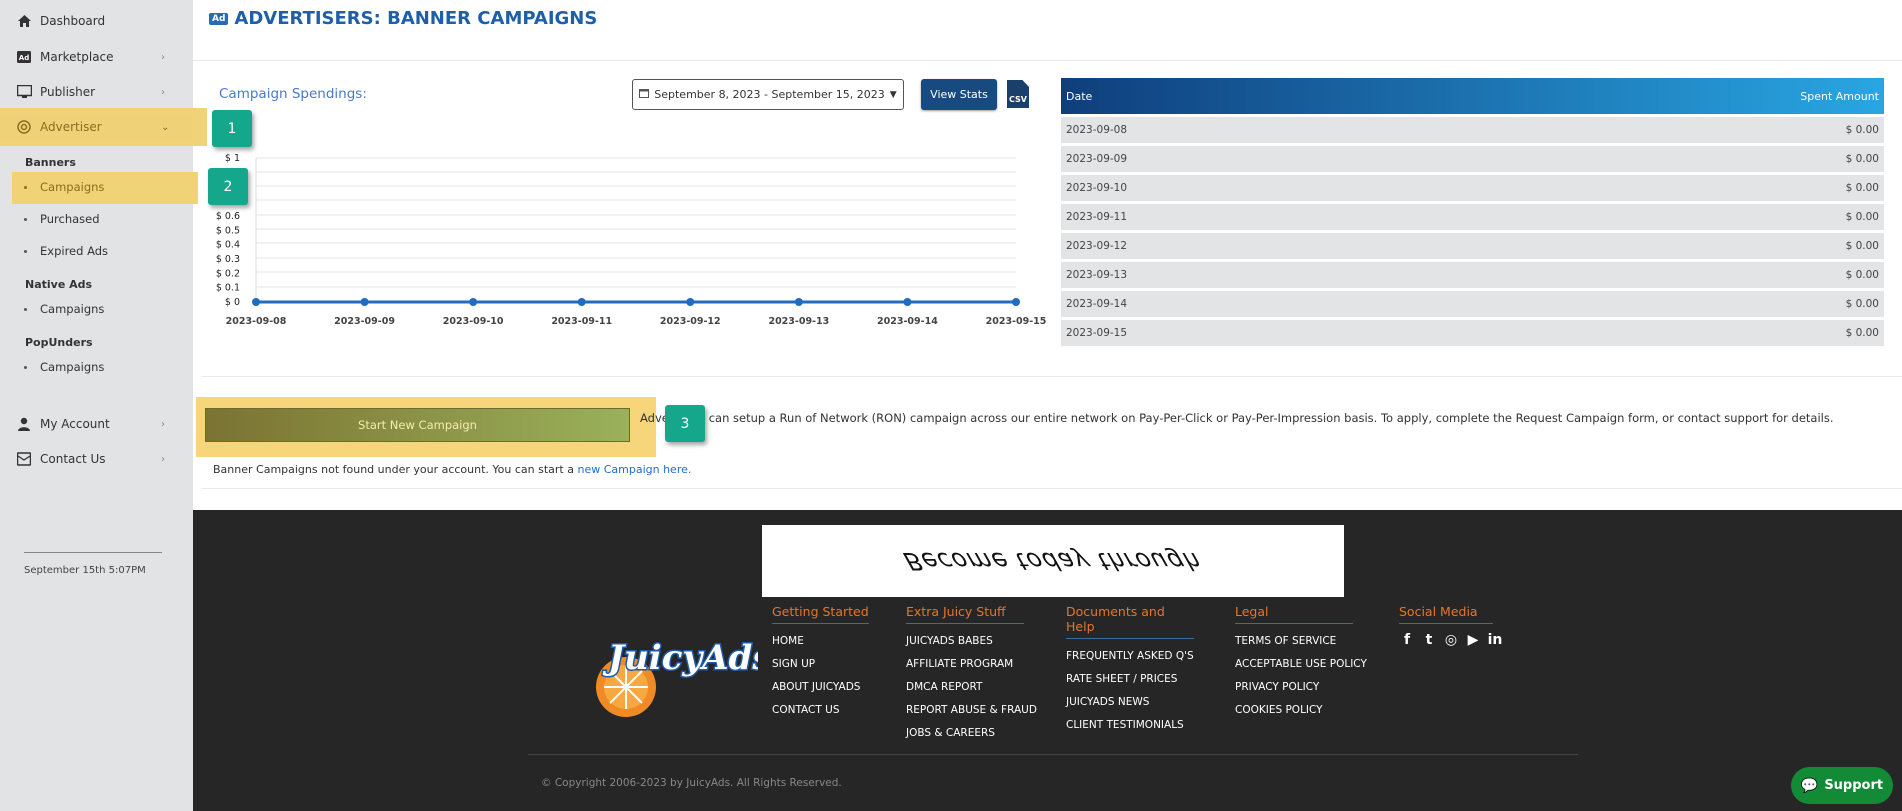  Describe the element at coordinates (959, 94) in the screenshot. I see `view-stats-button: View Stats` at that location.